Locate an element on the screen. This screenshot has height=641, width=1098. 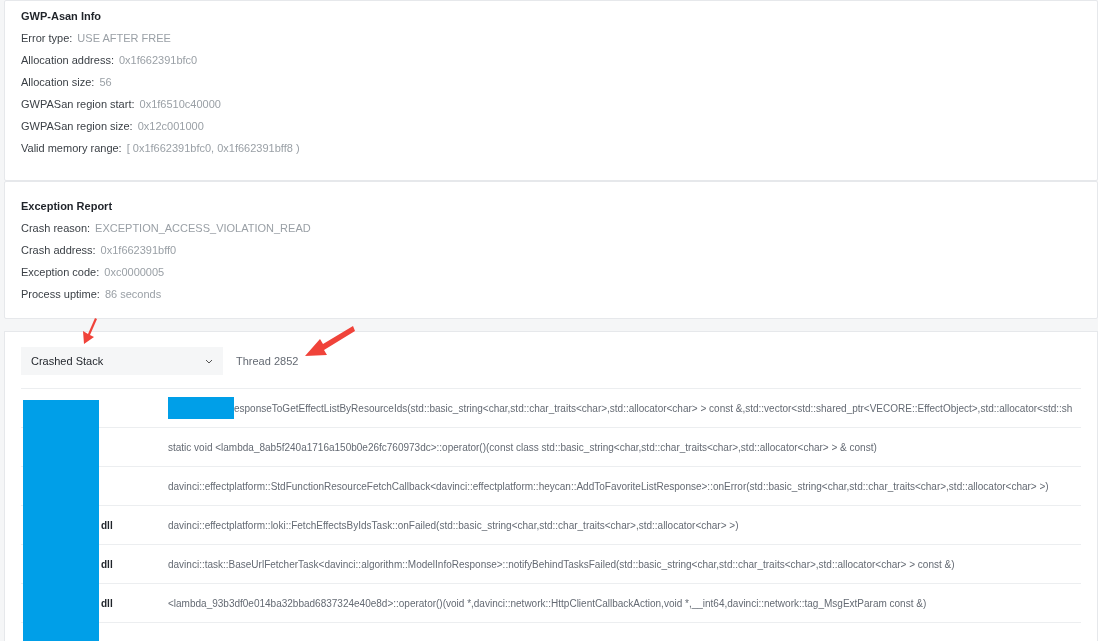
field-label: Error type: is located at coordinates (47, 38).